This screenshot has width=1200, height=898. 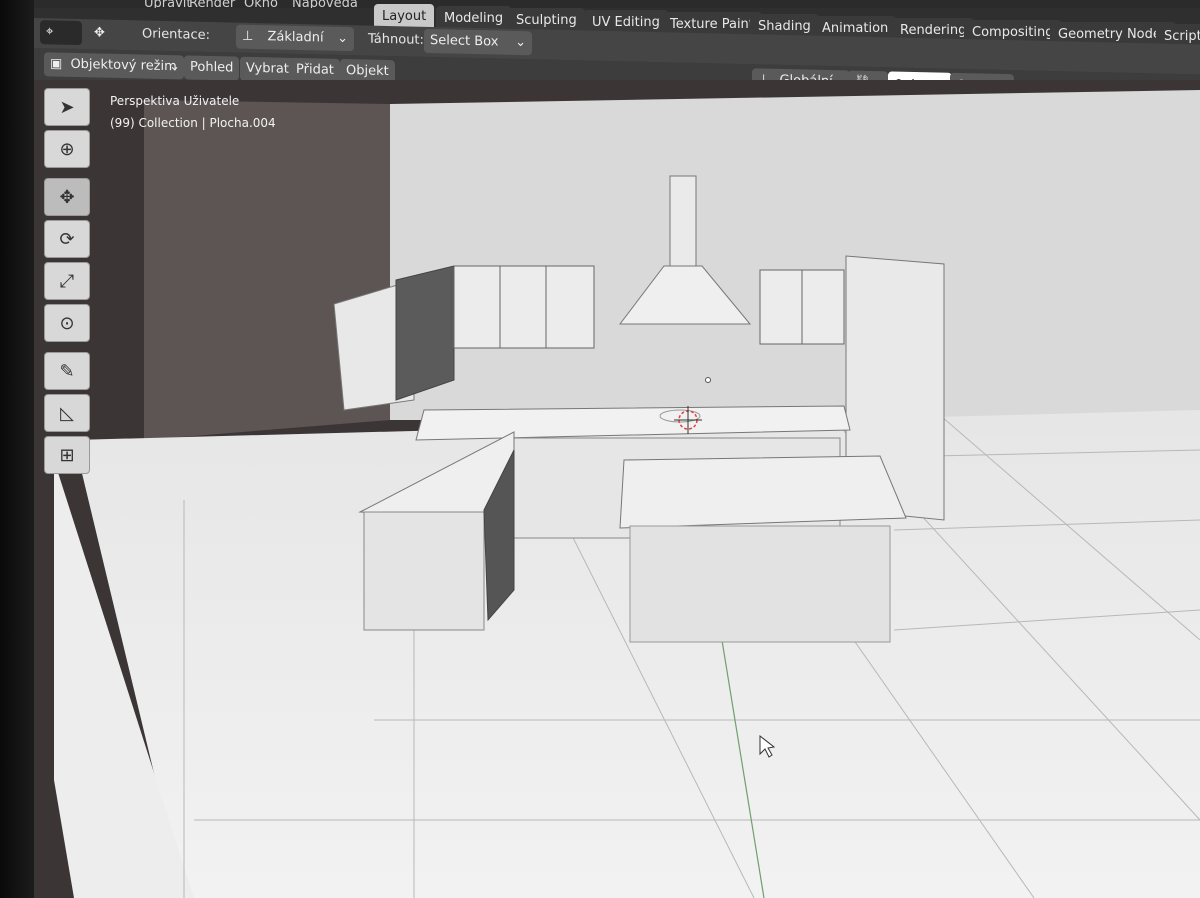 I want to click on drag-value: Select Box, so click(x=464, y=41).